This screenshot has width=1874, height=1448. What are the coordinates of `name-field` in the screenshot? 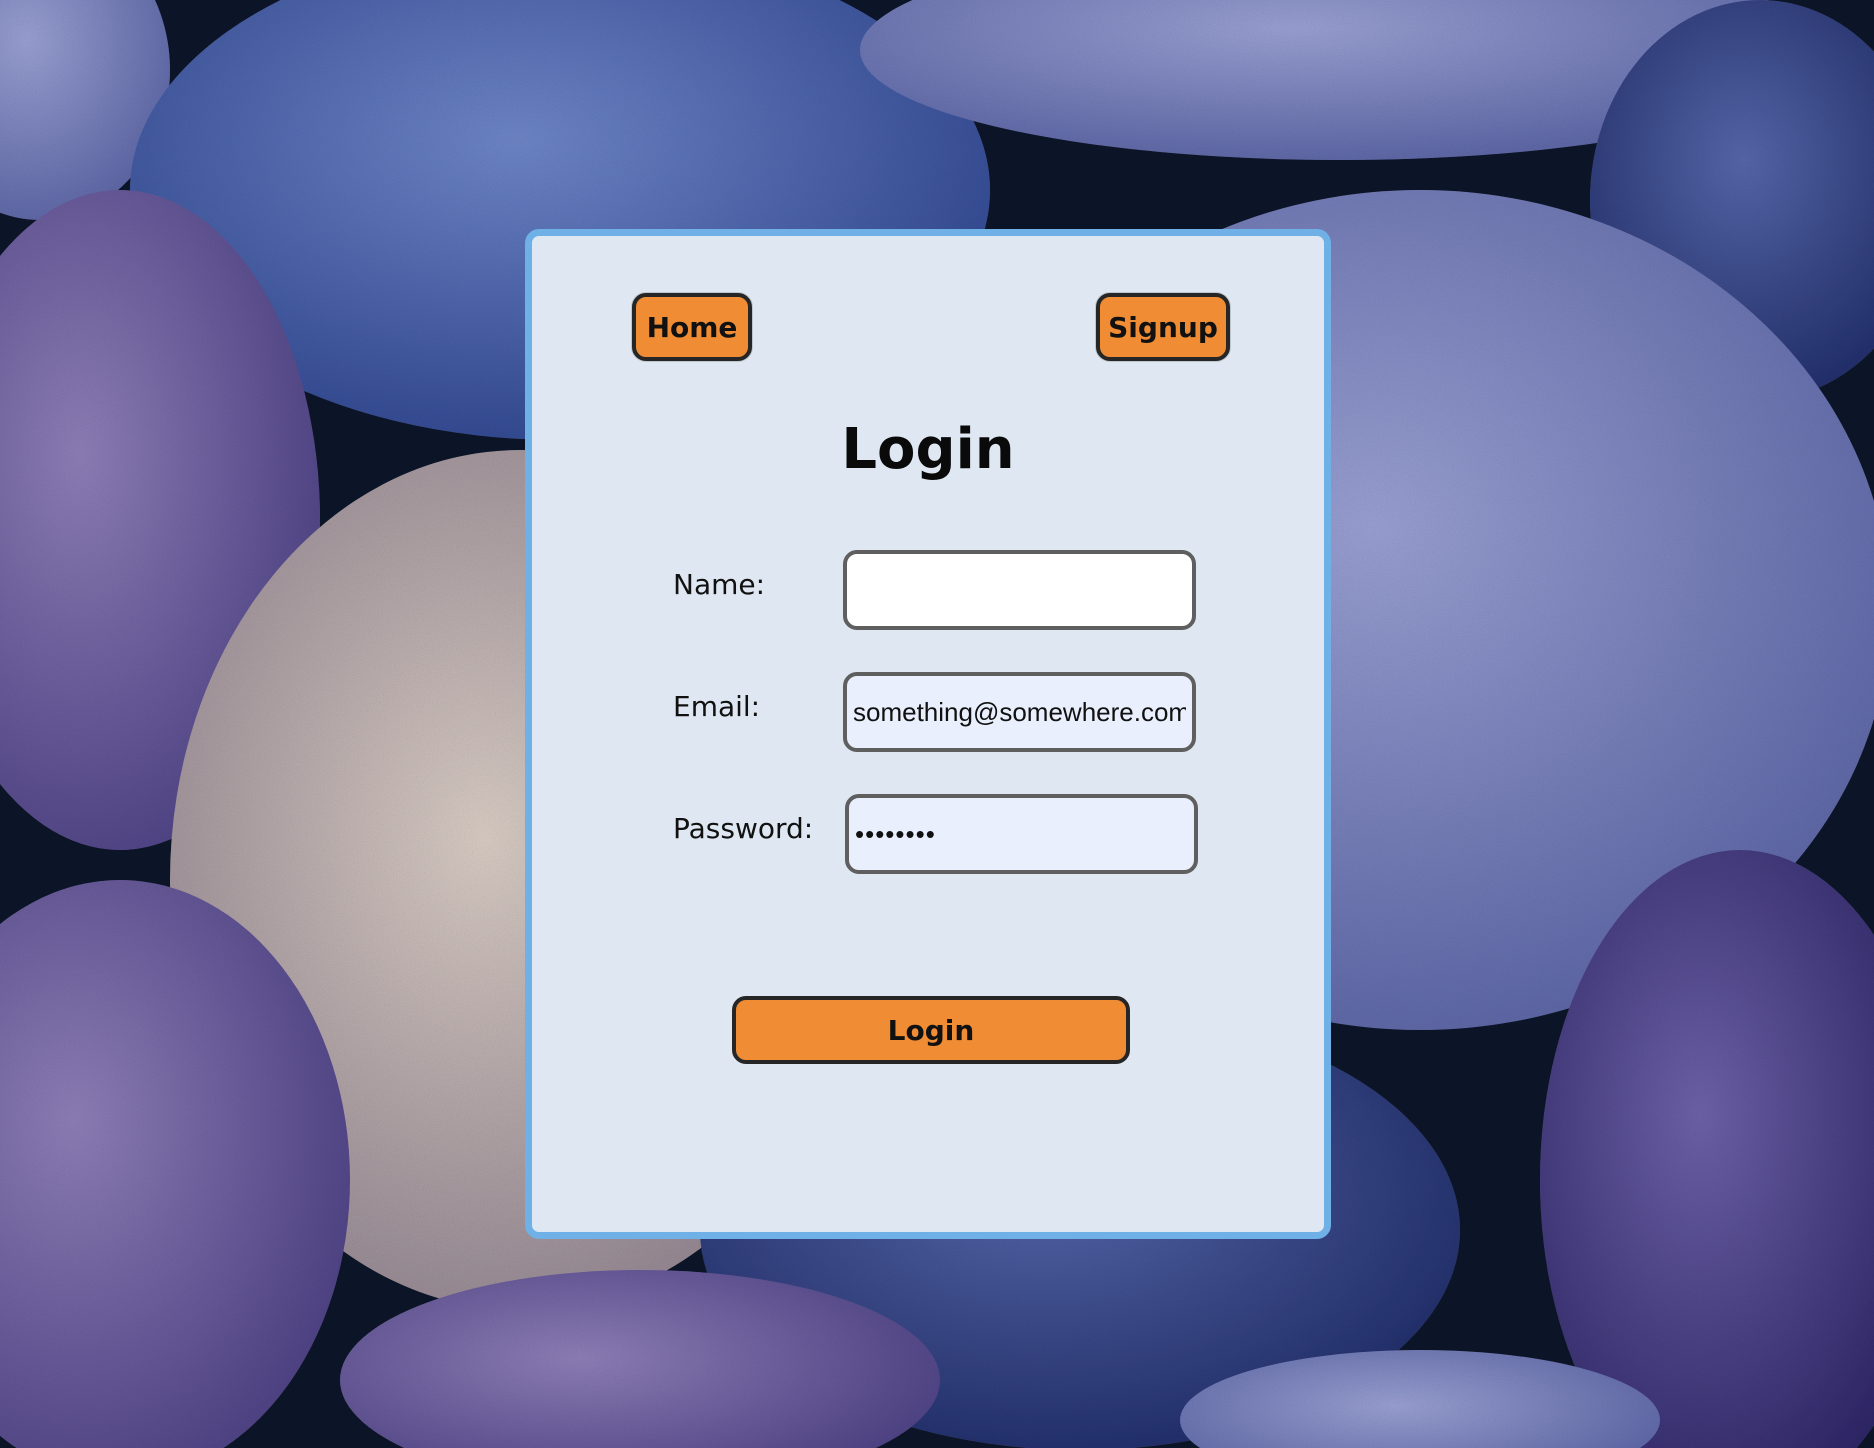 It's located at (1019, 590).